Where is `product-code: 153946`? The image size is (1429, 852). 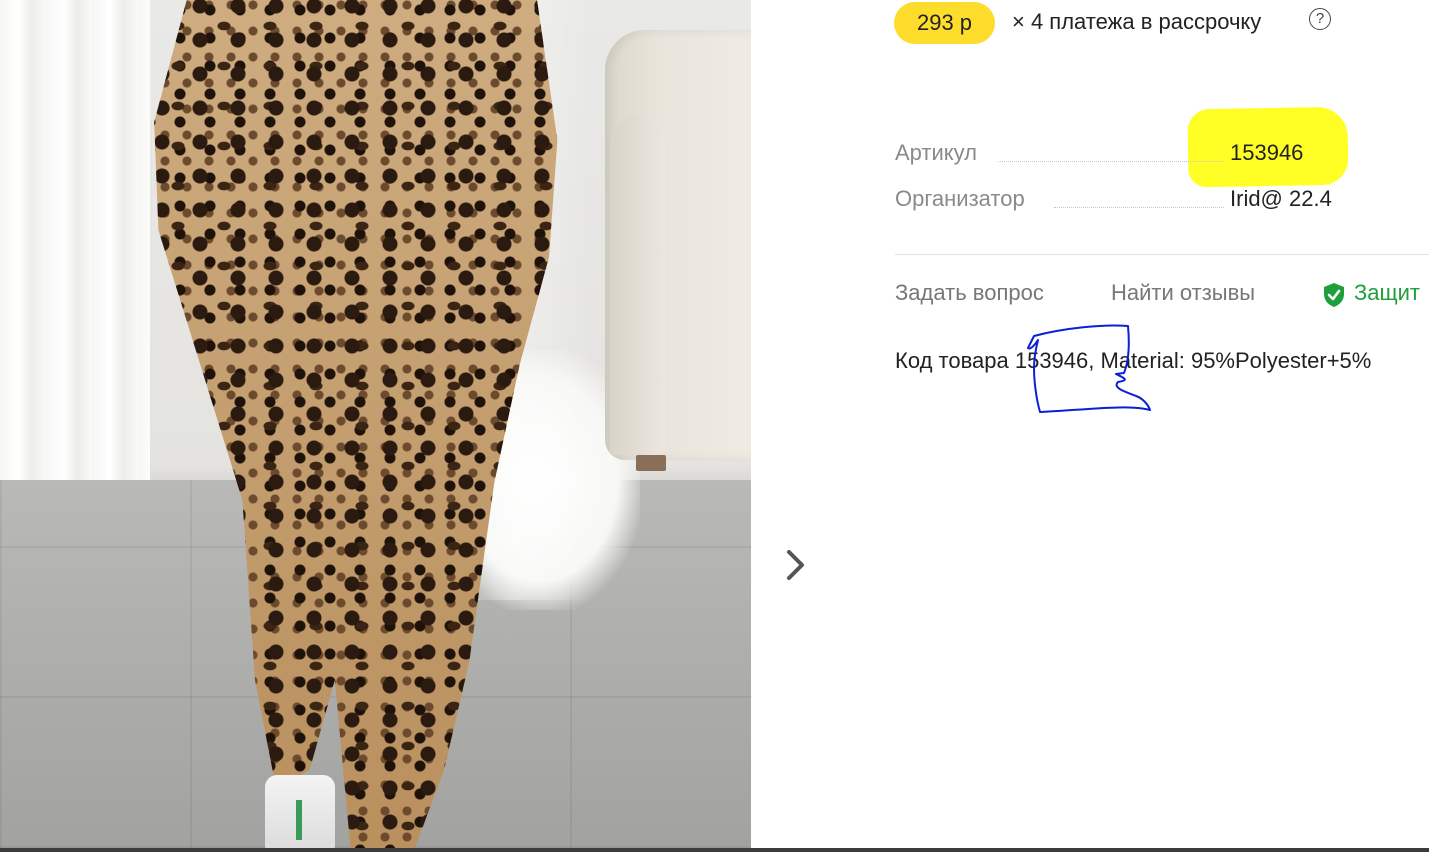
product-code: 153946 is located at coordinates (1051, 360).